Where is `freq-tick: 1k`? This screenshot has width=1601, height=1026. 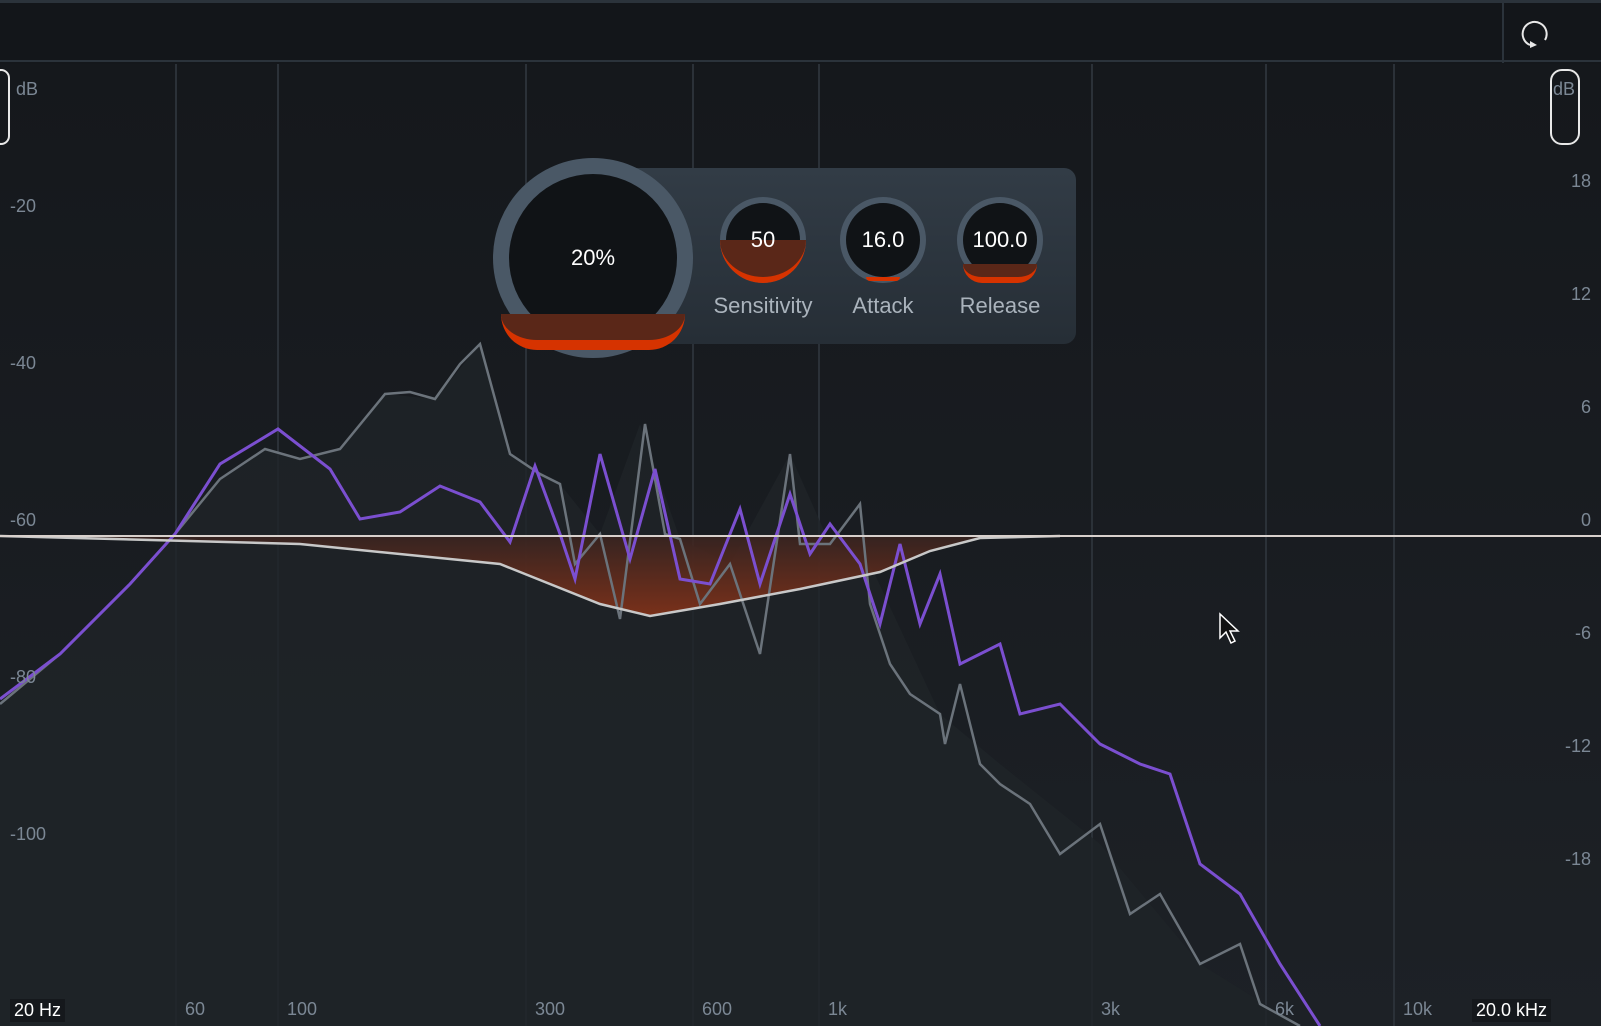
freq-tick: 1k is located at coordinates (838, 1009).